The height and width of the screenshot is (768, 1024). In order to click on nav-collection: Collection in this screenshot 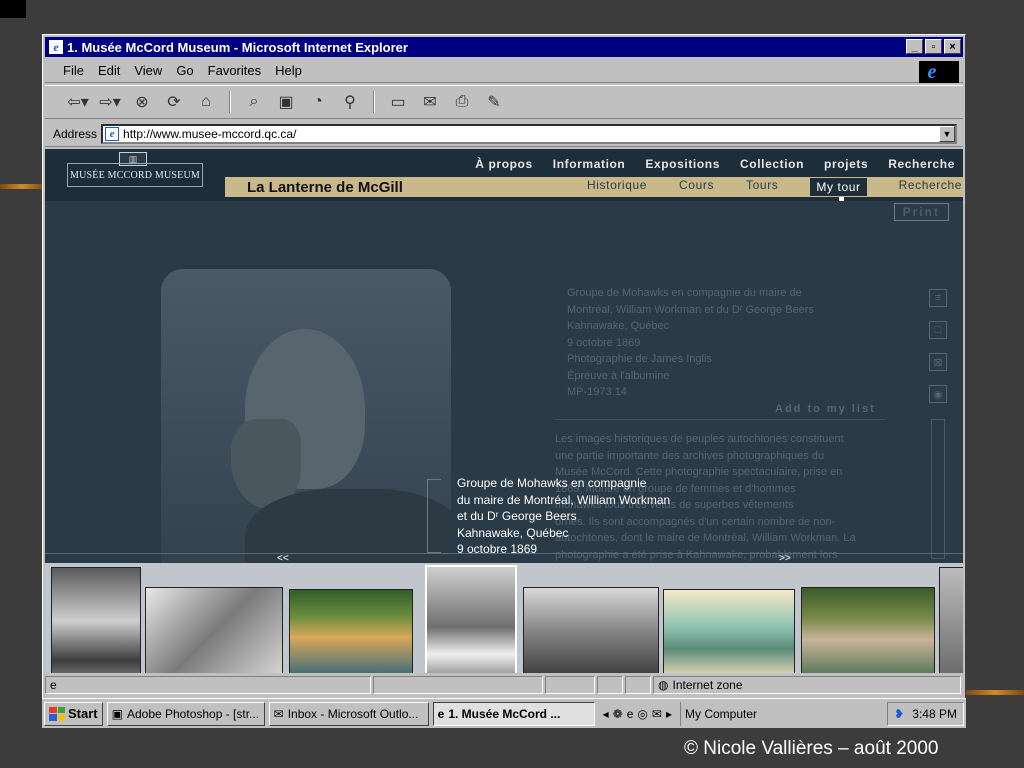, I will do `click(772, 164)`.